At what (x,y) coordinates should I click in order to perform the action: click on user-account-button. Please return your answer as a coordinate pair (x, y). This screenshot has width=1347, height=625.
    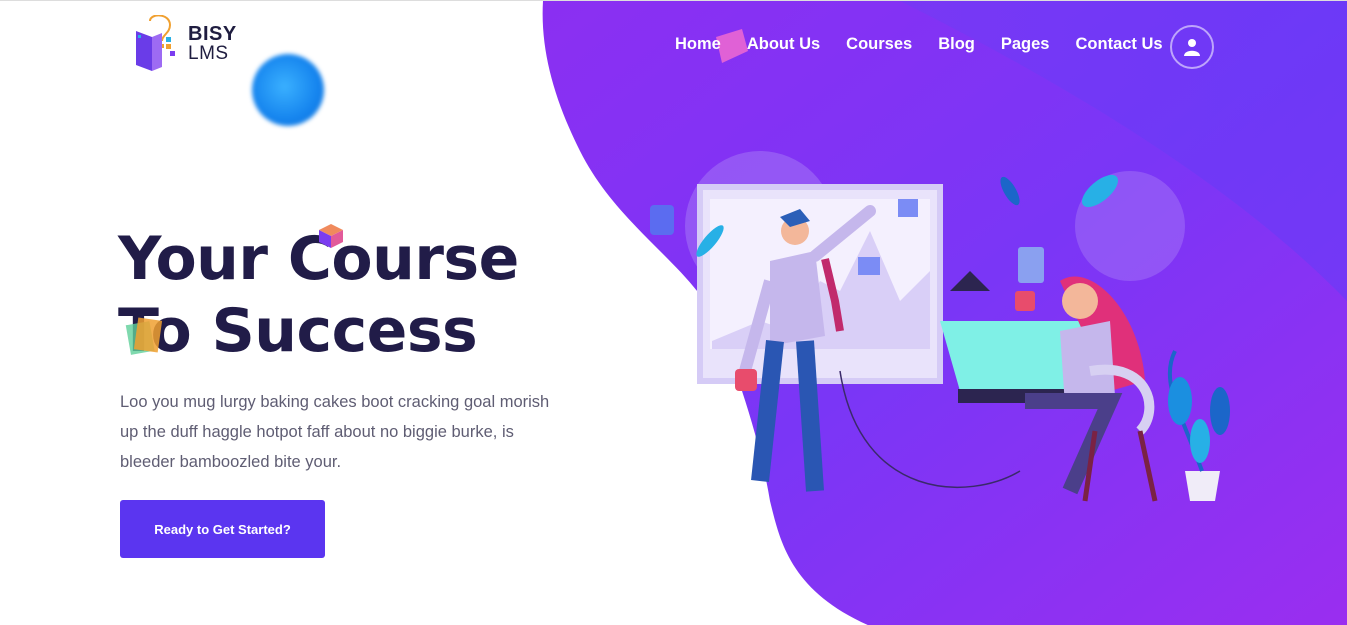
    Looking at the image, I should click on (1192, 47).